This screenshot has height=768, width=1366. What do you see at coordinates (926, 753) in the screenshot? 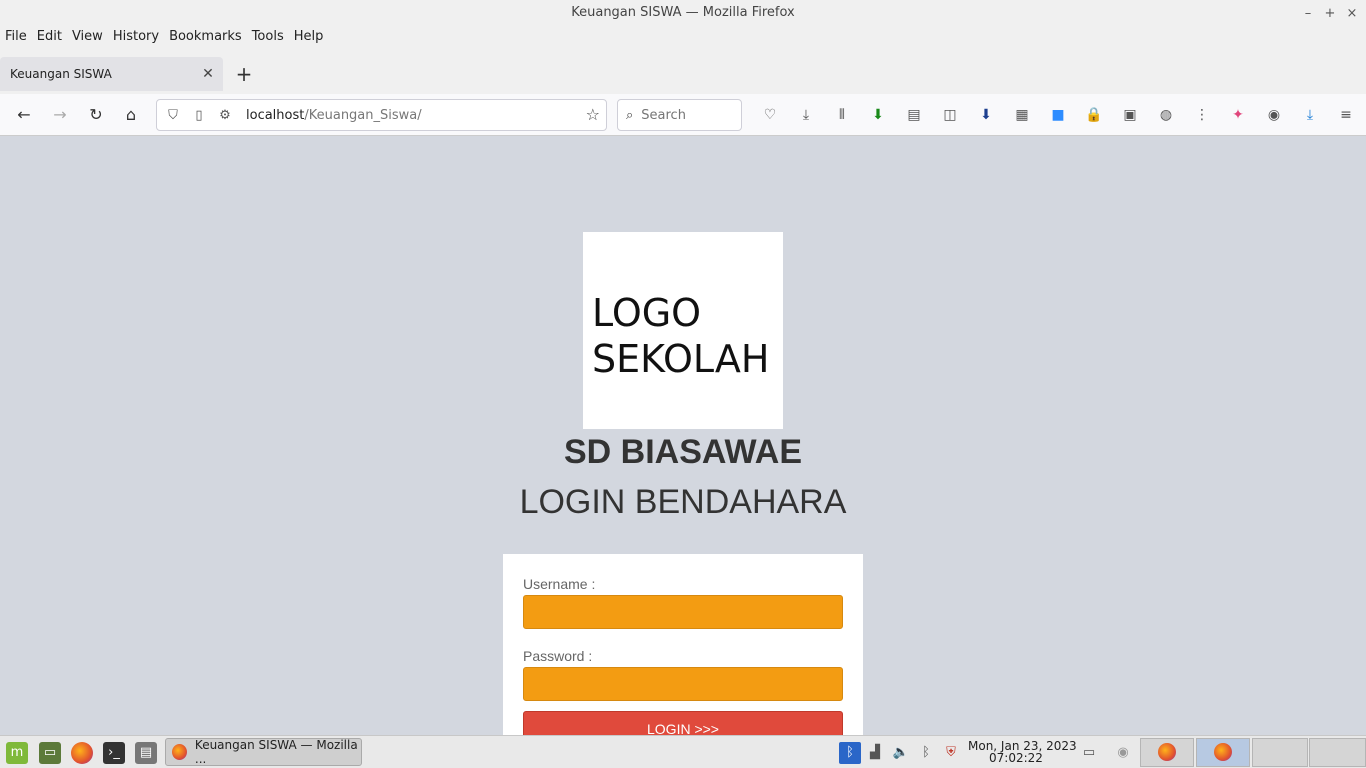
I see `bluetooth-icon: ᛒ` at bounding box center [926, 753].